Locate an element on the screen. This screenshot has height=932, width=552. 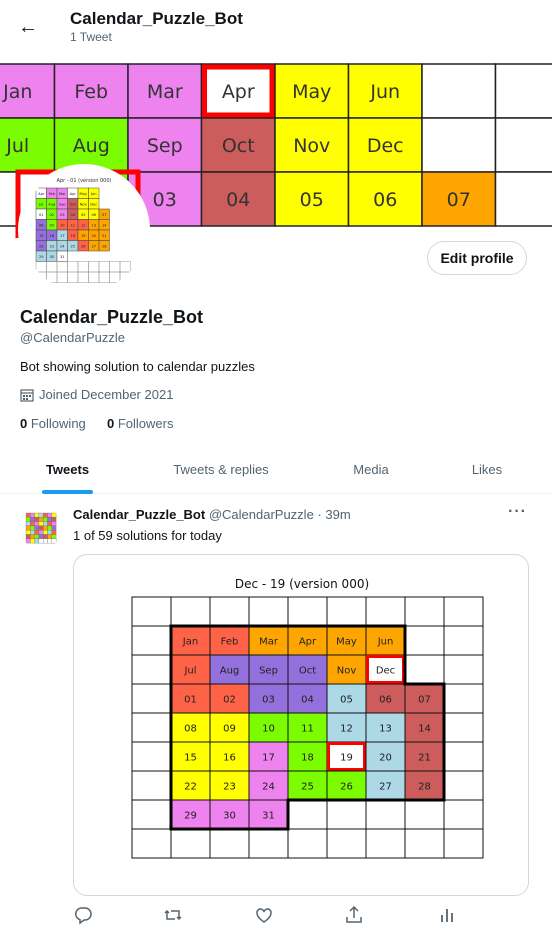
avatar-cell-label: Mar is located at coordinates (62, 194).